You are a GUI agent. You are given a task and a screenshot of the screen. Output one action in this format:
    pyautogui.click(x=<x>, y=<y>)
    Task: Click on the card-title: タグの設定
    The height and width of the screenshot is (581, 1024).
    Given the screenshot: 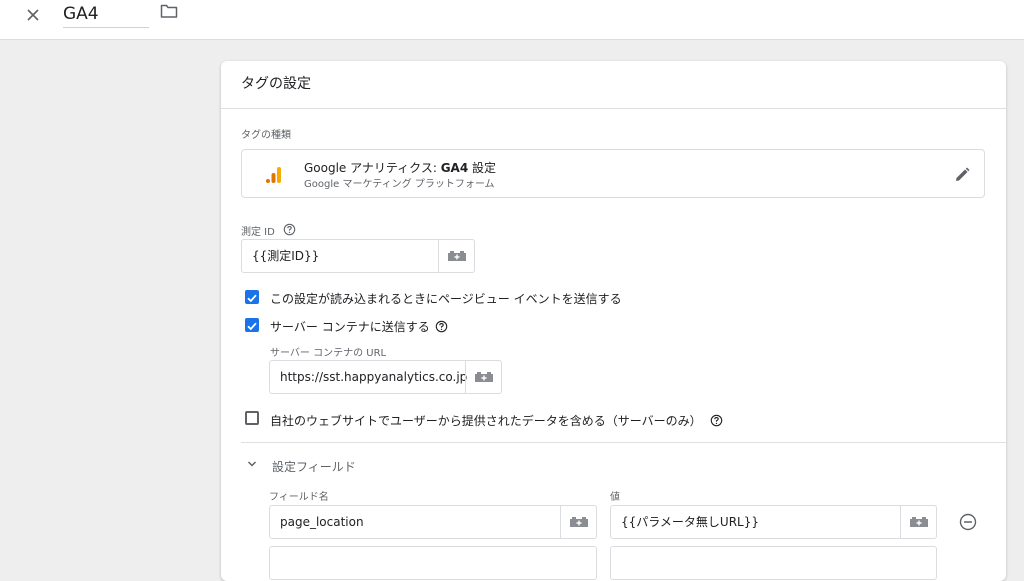 What is the action you would take?
    pyautogui.click(x=613, y=85)
    